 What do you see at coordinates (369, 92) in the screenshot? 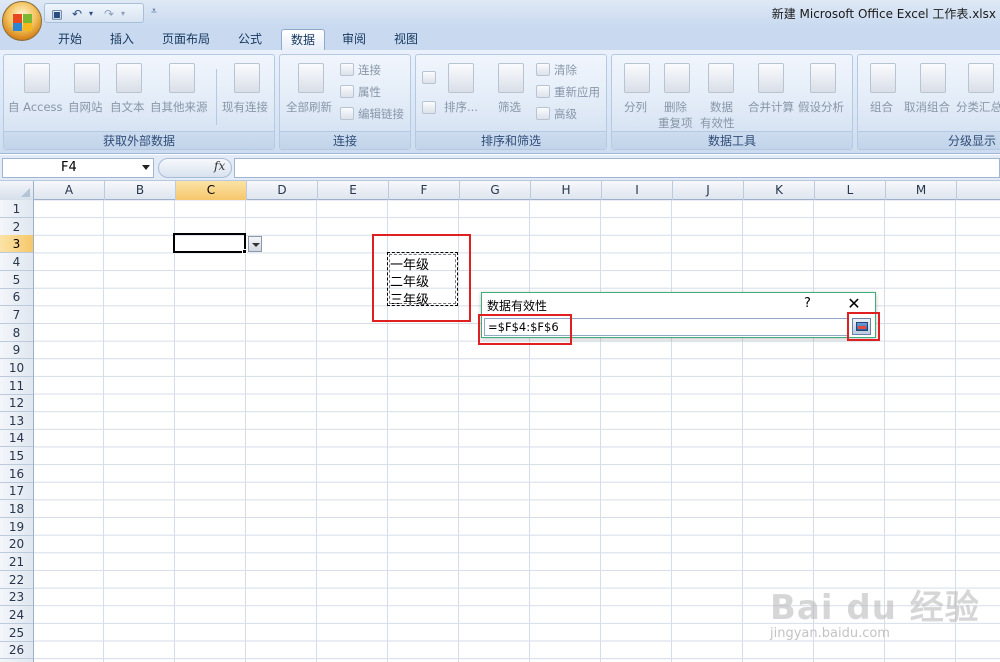
I see `properties-button: 属性` at bounding box center [369, 92].